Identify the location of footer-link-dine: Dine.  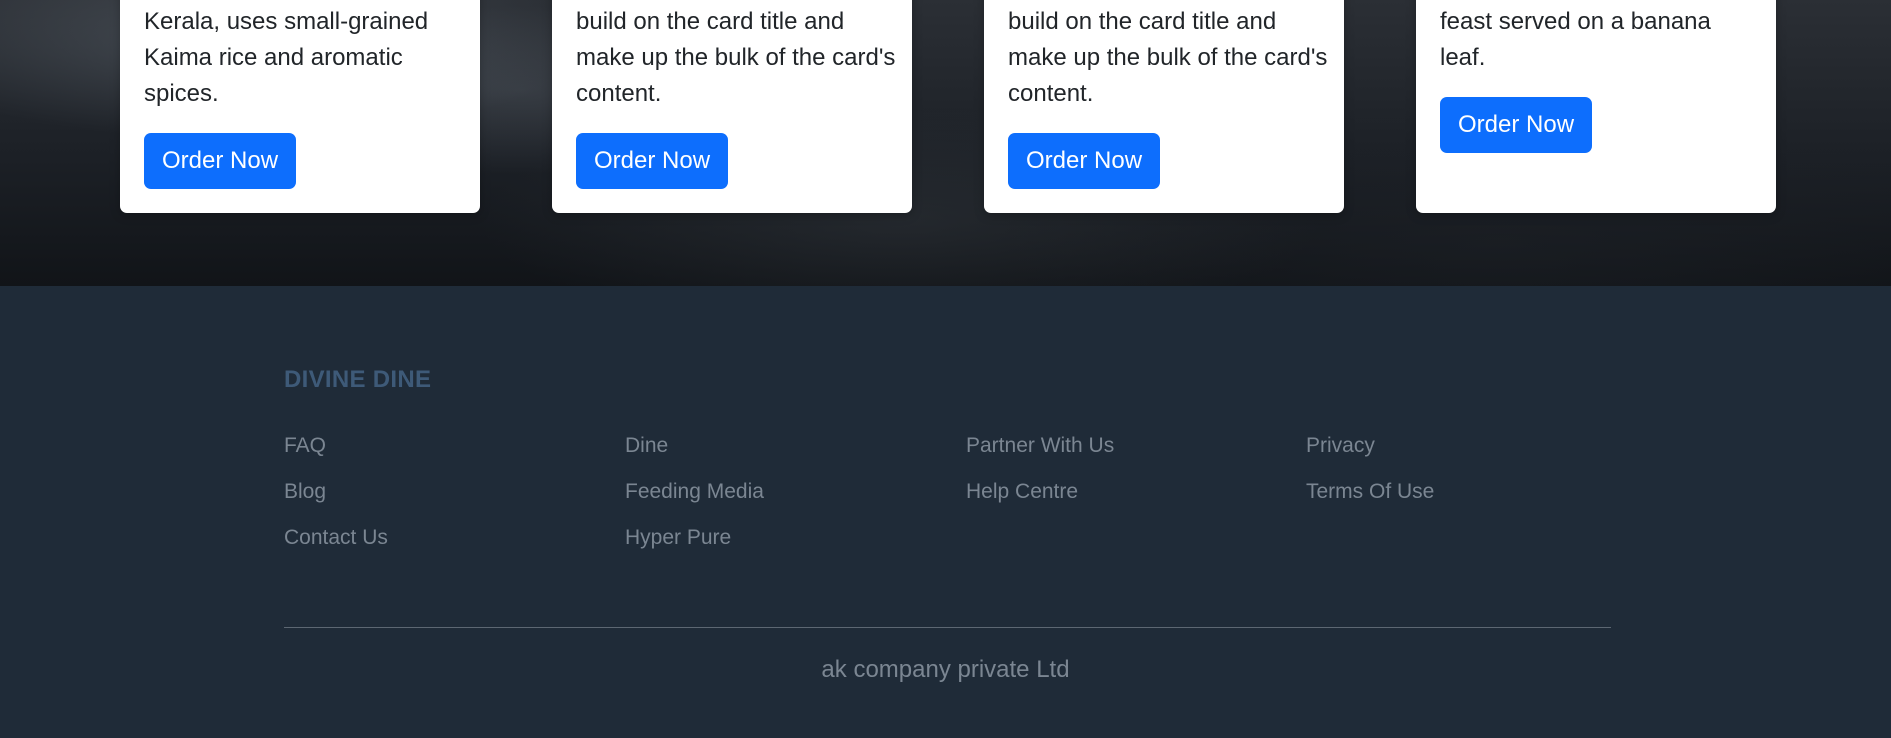
(775, 457).